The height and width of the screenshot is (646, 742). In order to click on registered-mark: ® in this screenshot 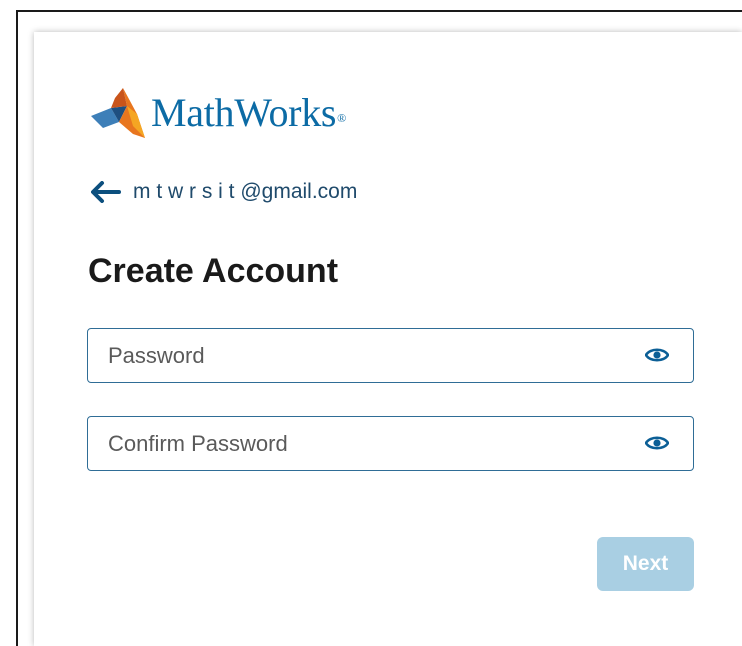, I will do `click(342, 117)`.